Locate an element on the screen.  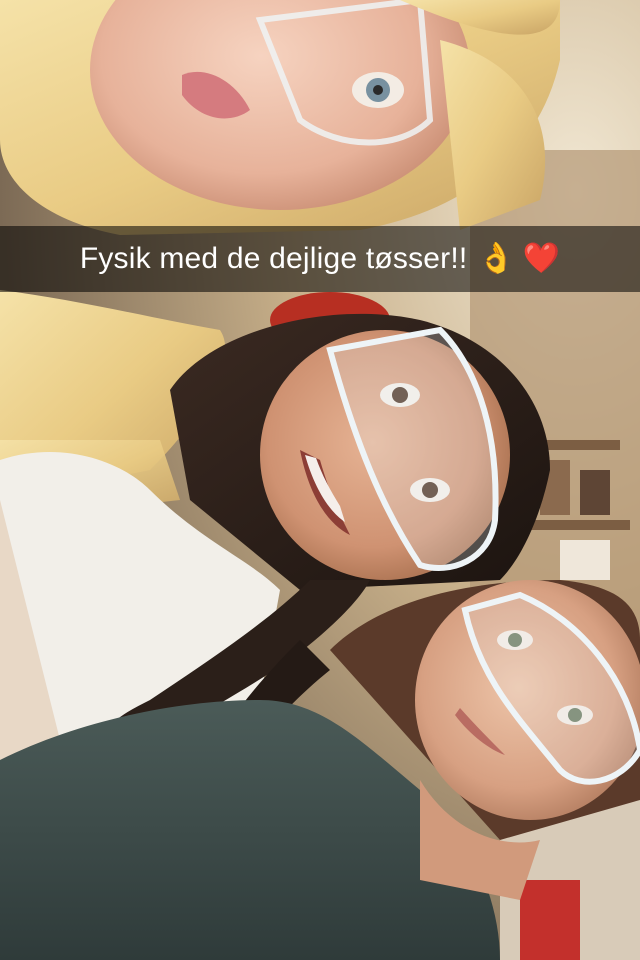
caption-text: Fysik med de dejlige tøsser!! is located at coordinates (273, 258).